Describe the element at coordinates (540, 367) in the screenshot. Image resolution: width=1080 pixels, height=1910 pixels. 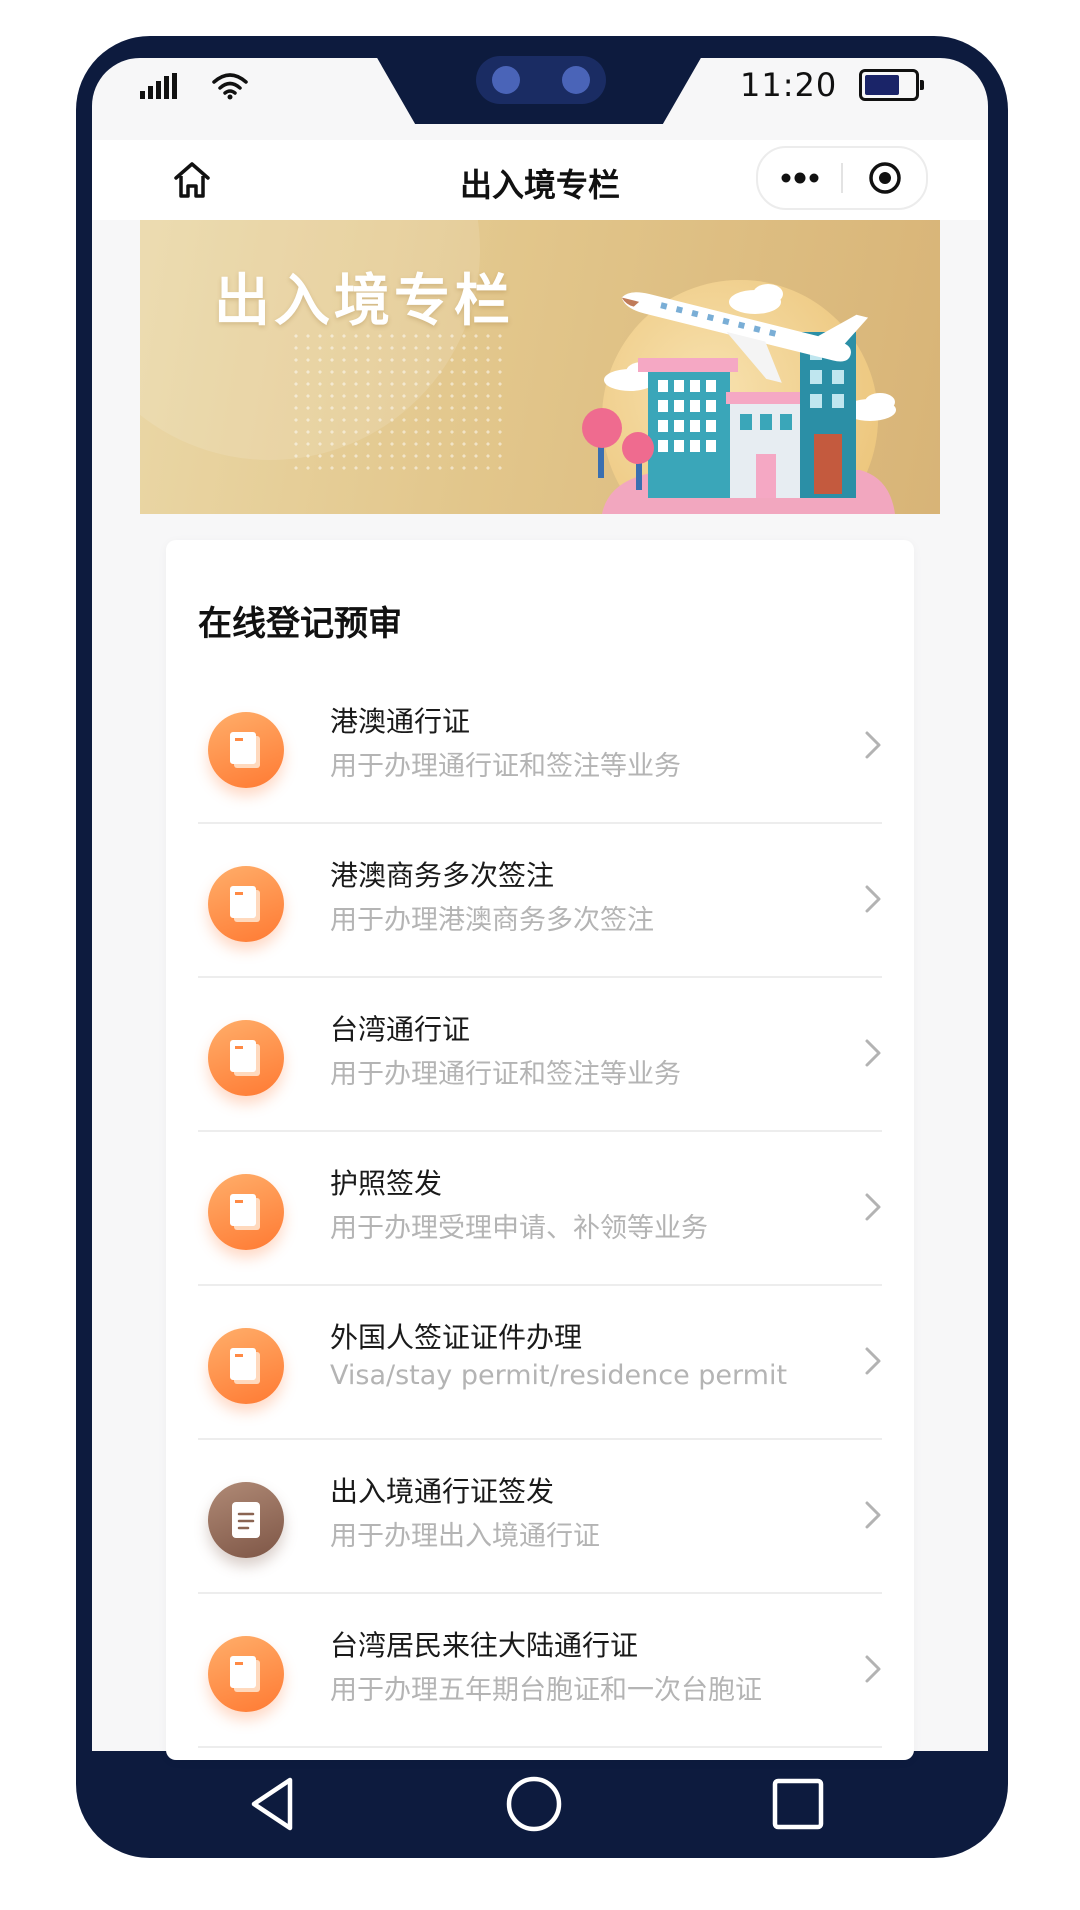
I see `banner: 出入境专栏` at that location.